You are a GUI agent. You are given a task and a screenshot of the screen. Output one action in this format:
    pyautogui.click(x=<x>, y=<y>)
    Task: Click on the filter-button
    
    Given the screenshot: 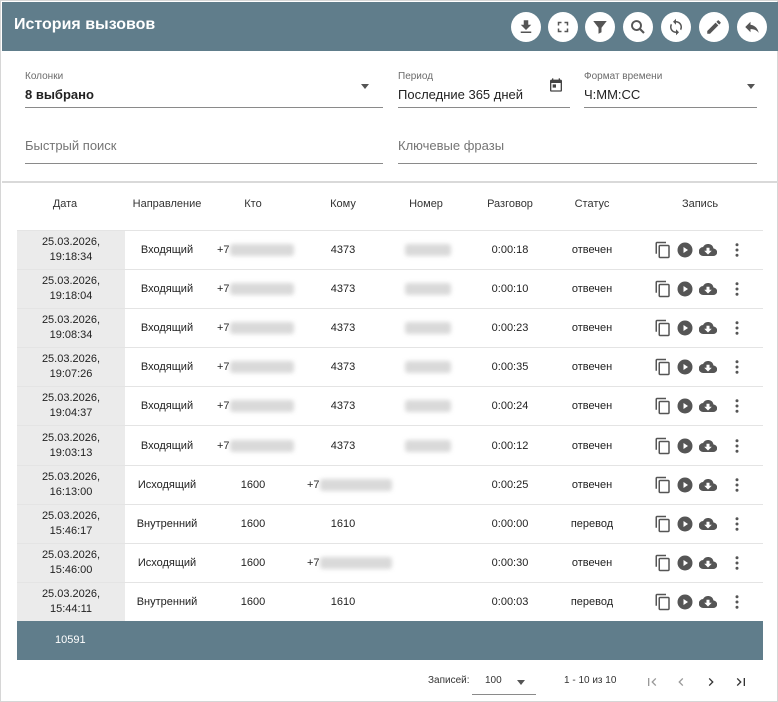 What is the action you would take?
    pyautogui.click(x=600, y=27)
    